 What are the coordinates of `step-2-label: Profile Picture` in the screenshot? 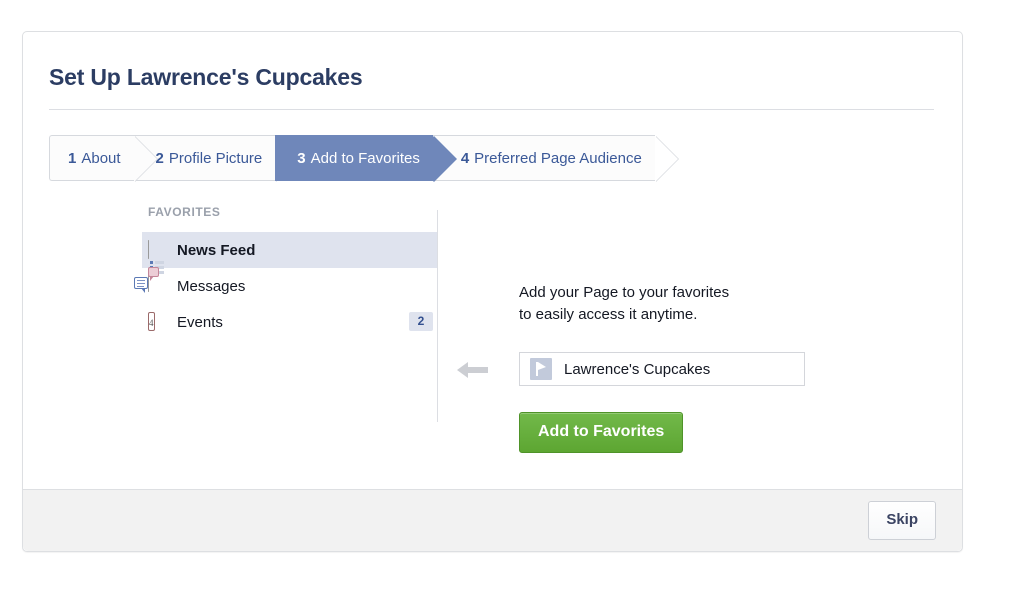 It's located at (215, 158).